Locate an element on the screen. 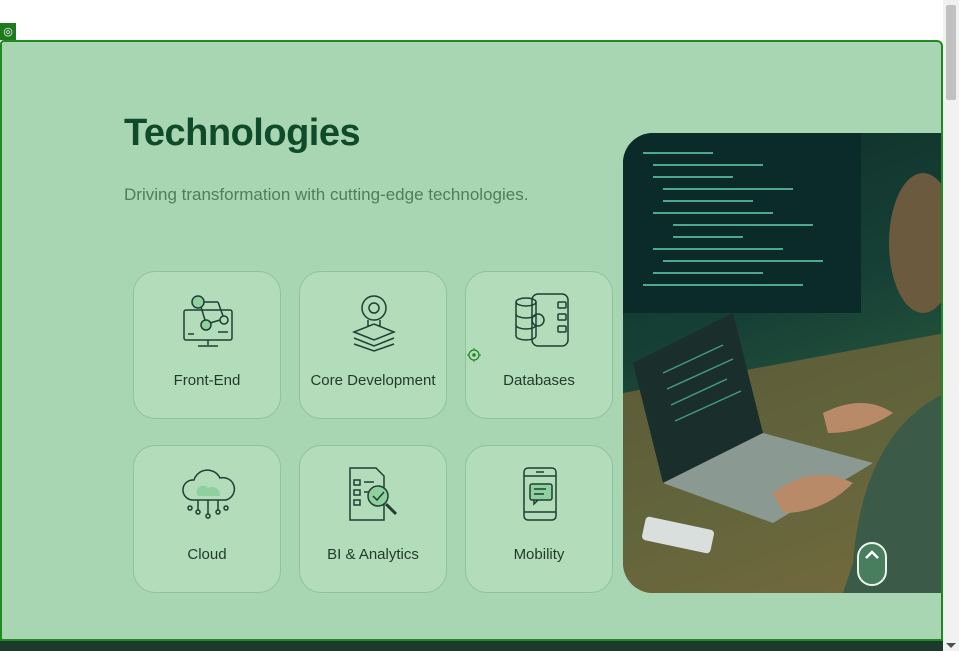  card-label: Mobility is located at coordinates (539, 554).